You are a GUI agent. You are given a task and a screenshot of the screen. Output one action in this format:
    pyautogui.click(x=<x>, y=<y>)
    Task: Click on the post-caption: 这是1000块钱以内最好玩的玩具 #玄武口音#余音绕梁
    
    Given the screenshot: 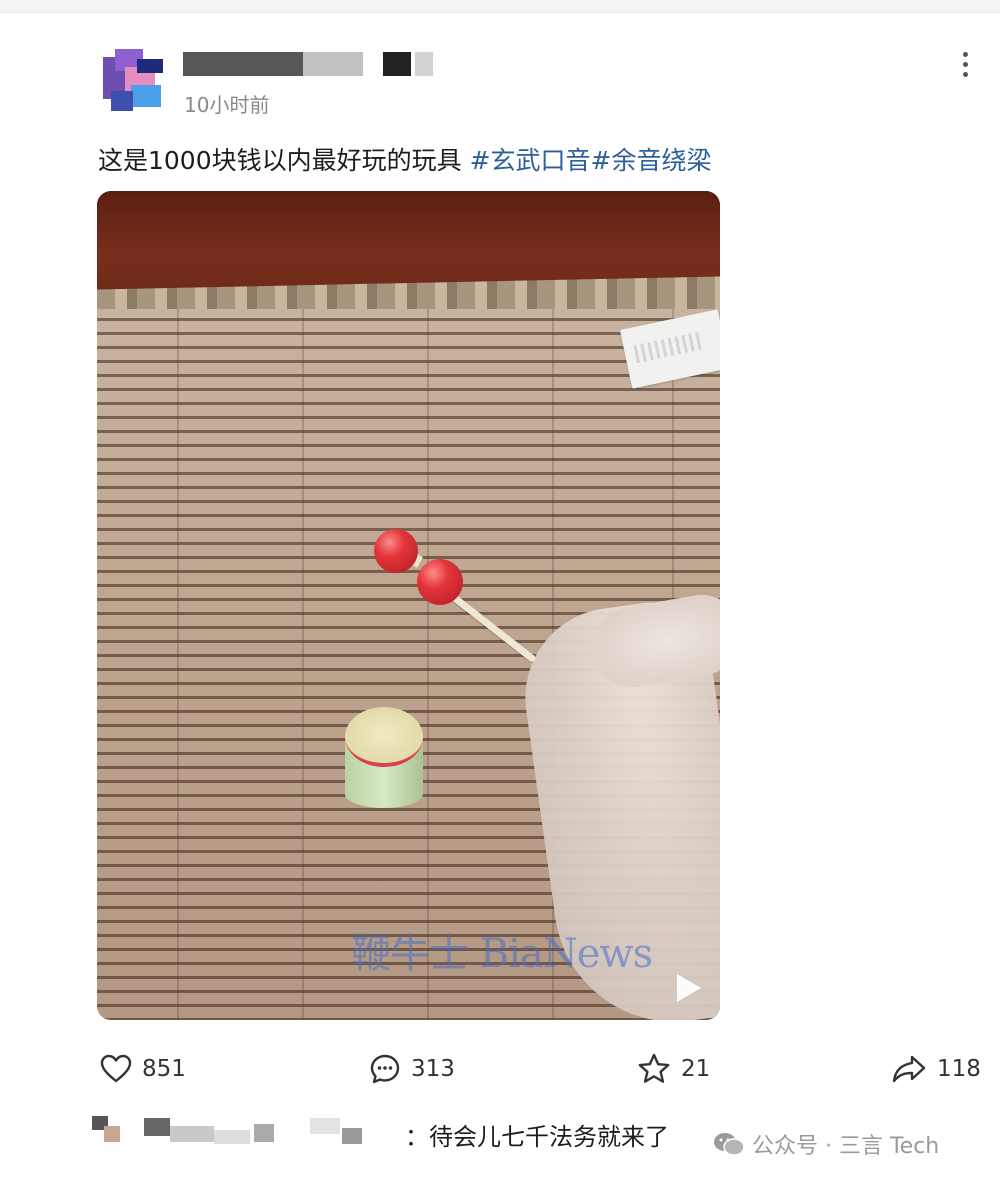 What is the action you would take?
    pyautogui.click(x=404, y=159)
    